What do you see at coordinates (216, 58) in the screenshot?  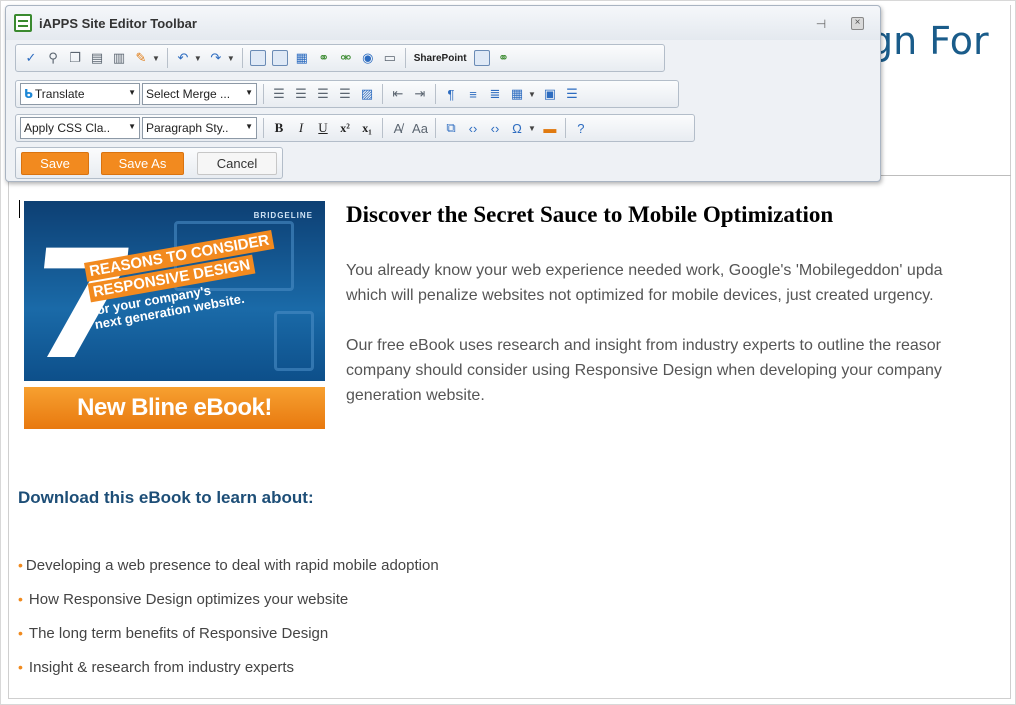 I see `redo-icon: ↷` at bounding box center [216, 58].